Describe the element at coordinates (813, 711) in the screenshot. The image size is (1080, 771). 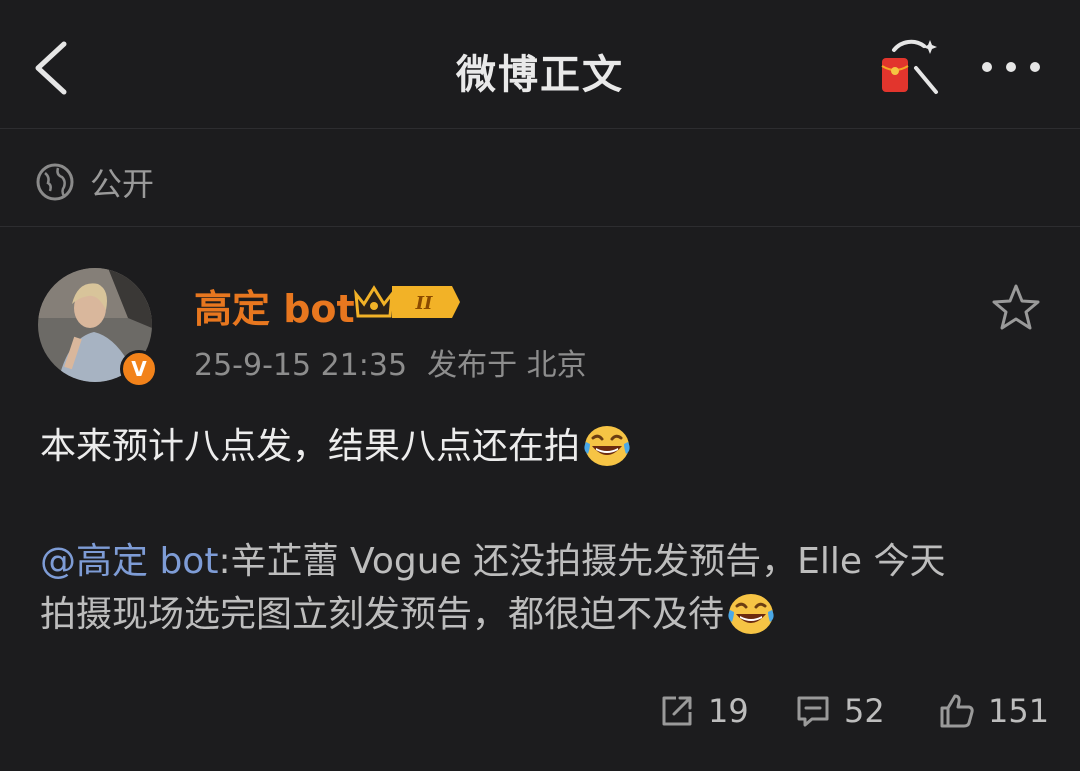
I see `comment-icon` at that location.